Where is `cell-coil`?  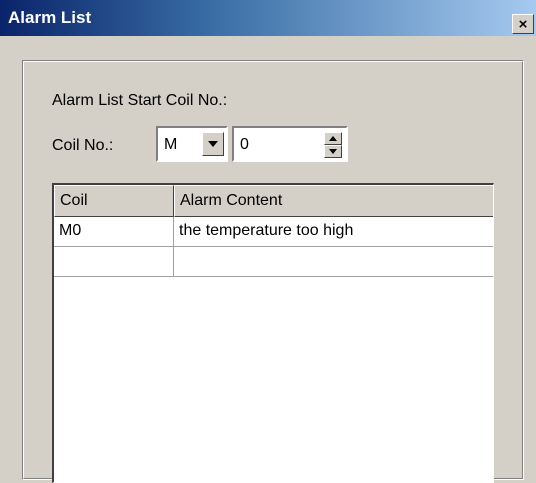 cell-coil is located at coordinates (114, 262).